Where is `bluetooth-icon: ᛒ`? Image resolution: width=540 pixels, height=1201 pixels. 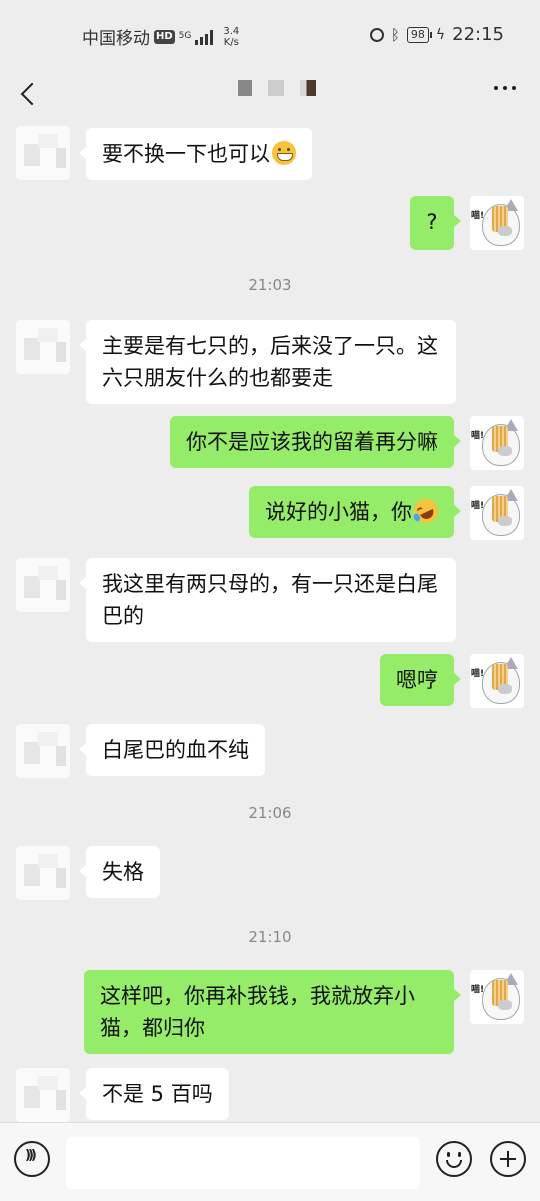
bluetooth-icon: ᛒ is located at coordinates (395, 34).